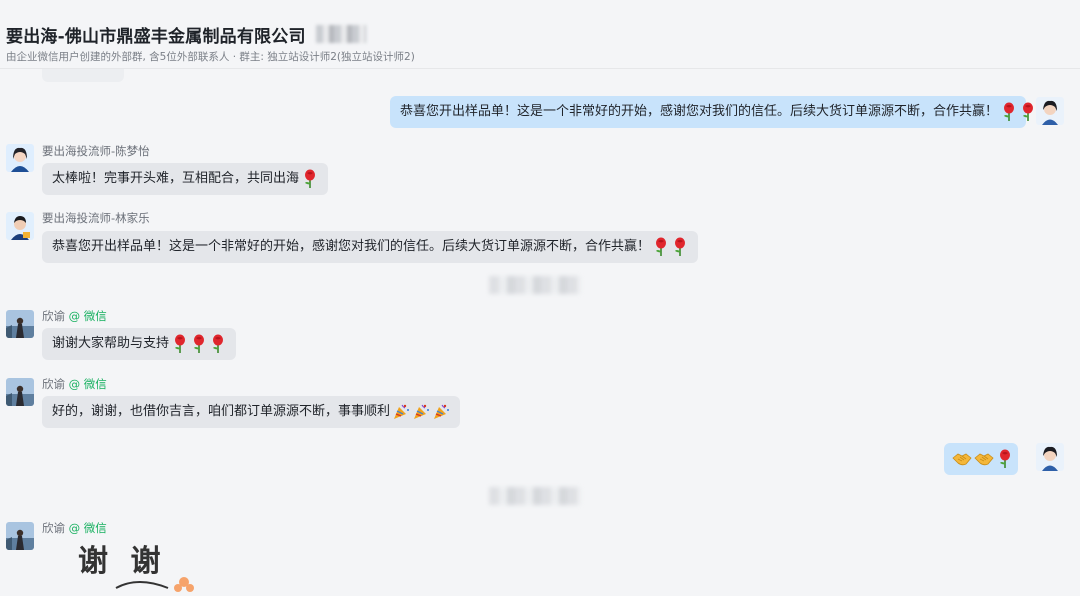 This screenshot has width=1080, height=596. Describe the element at coordinates (156, 34) in the screenshot. I see `group-title: 要出海-佛山市鼎盛丰金属制品有限公司` at that location.